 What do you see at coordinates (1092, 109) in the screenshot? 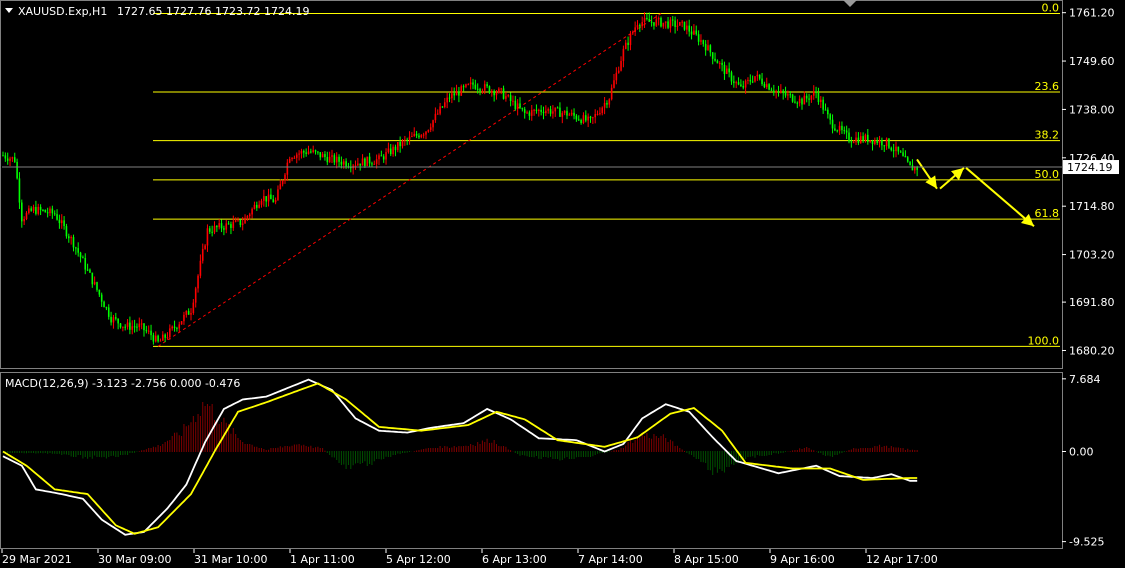
I see `price-tick-label: 1738.00` at bounding box center [1092, 109].